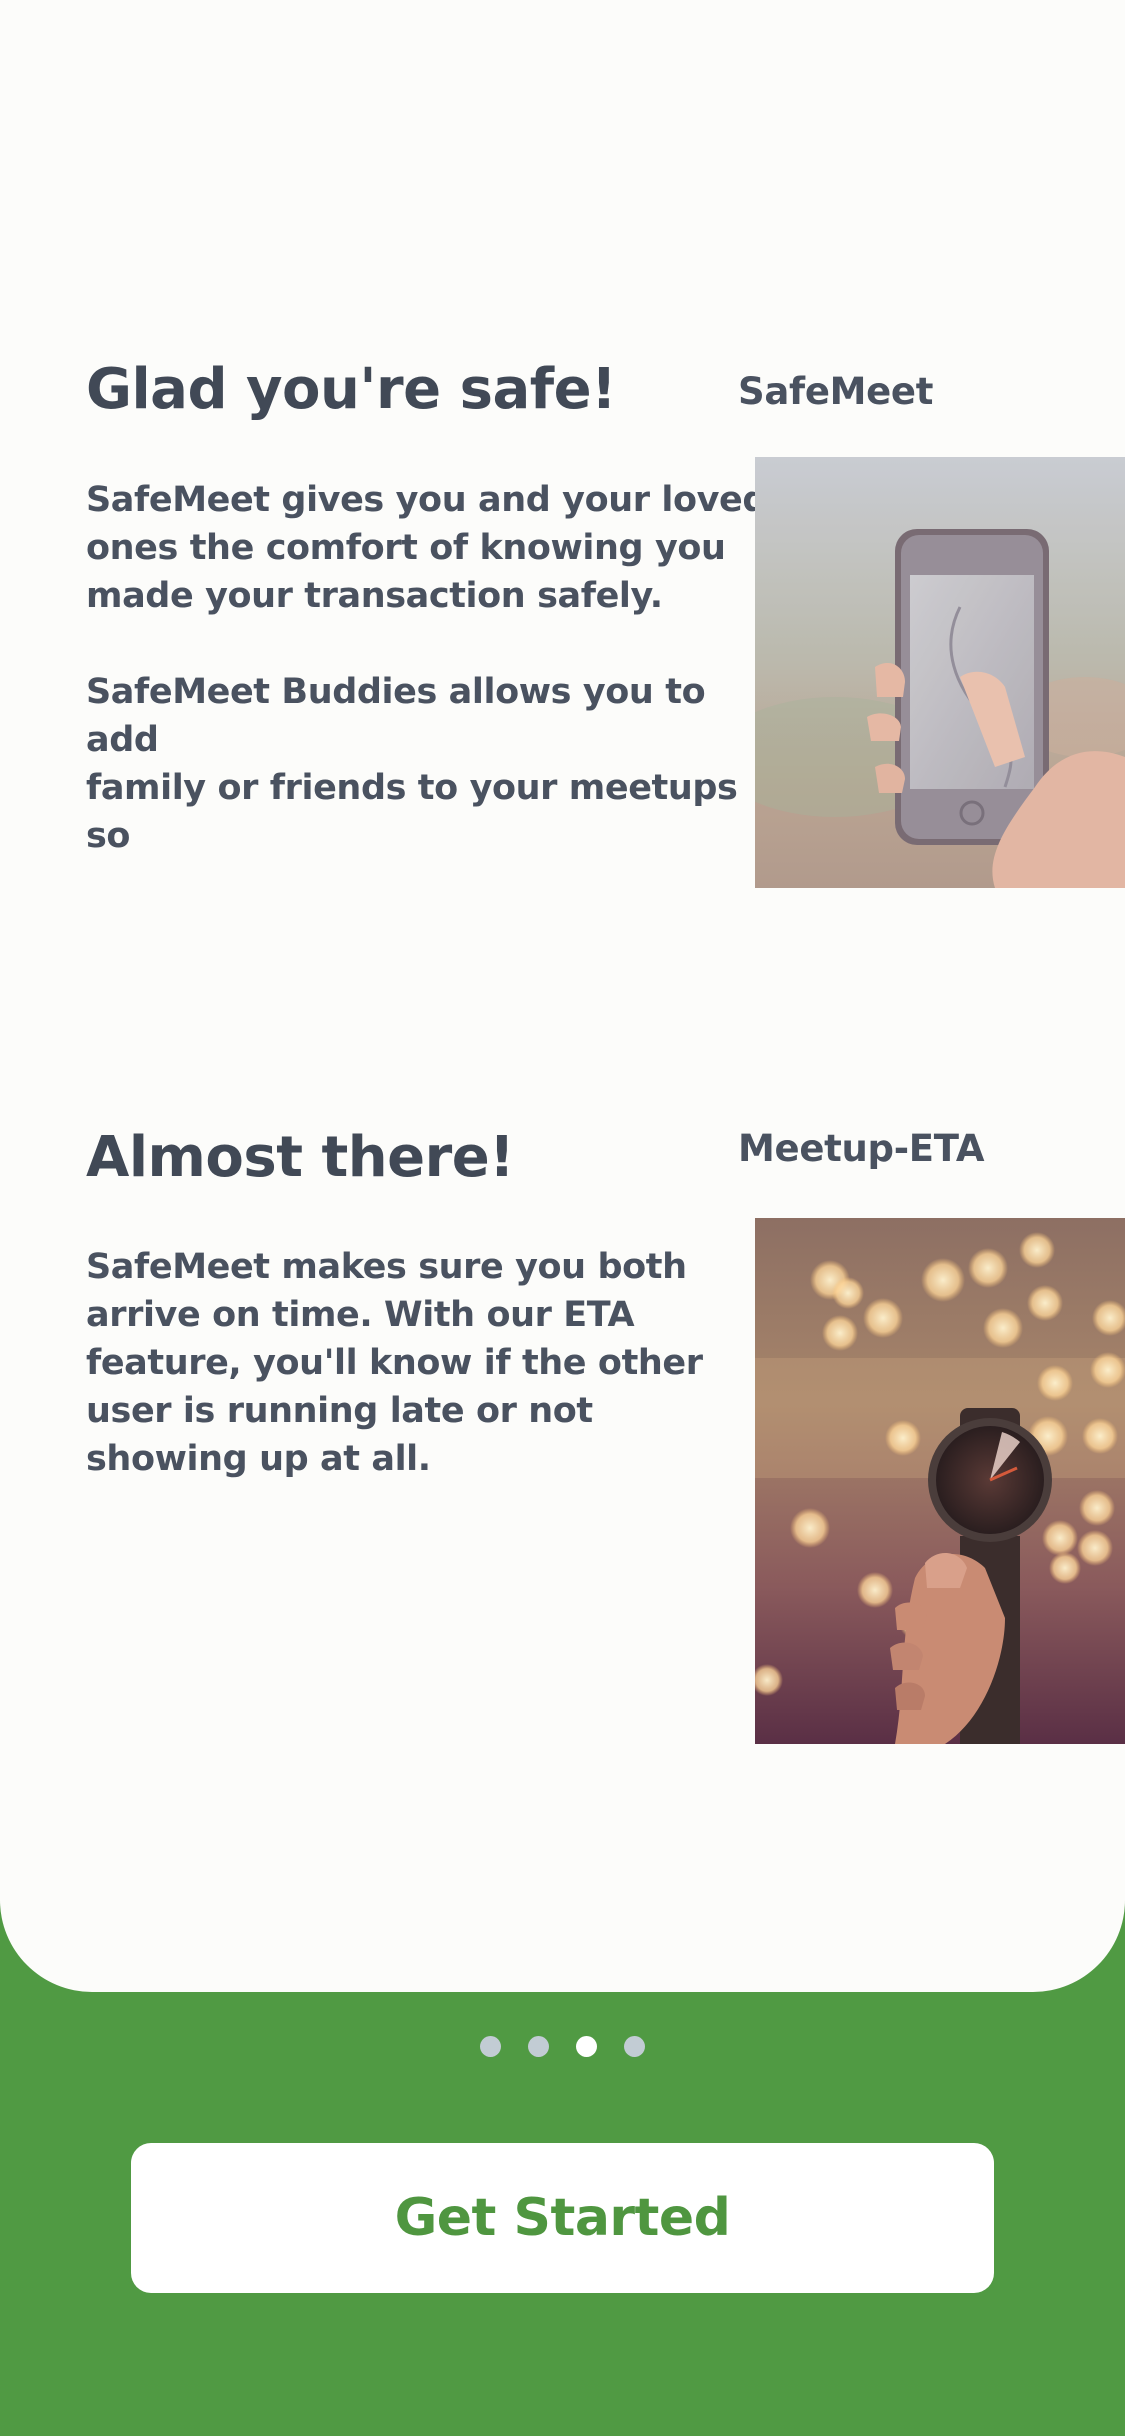  I want to click on phone-map-photo, so click(940, 672).